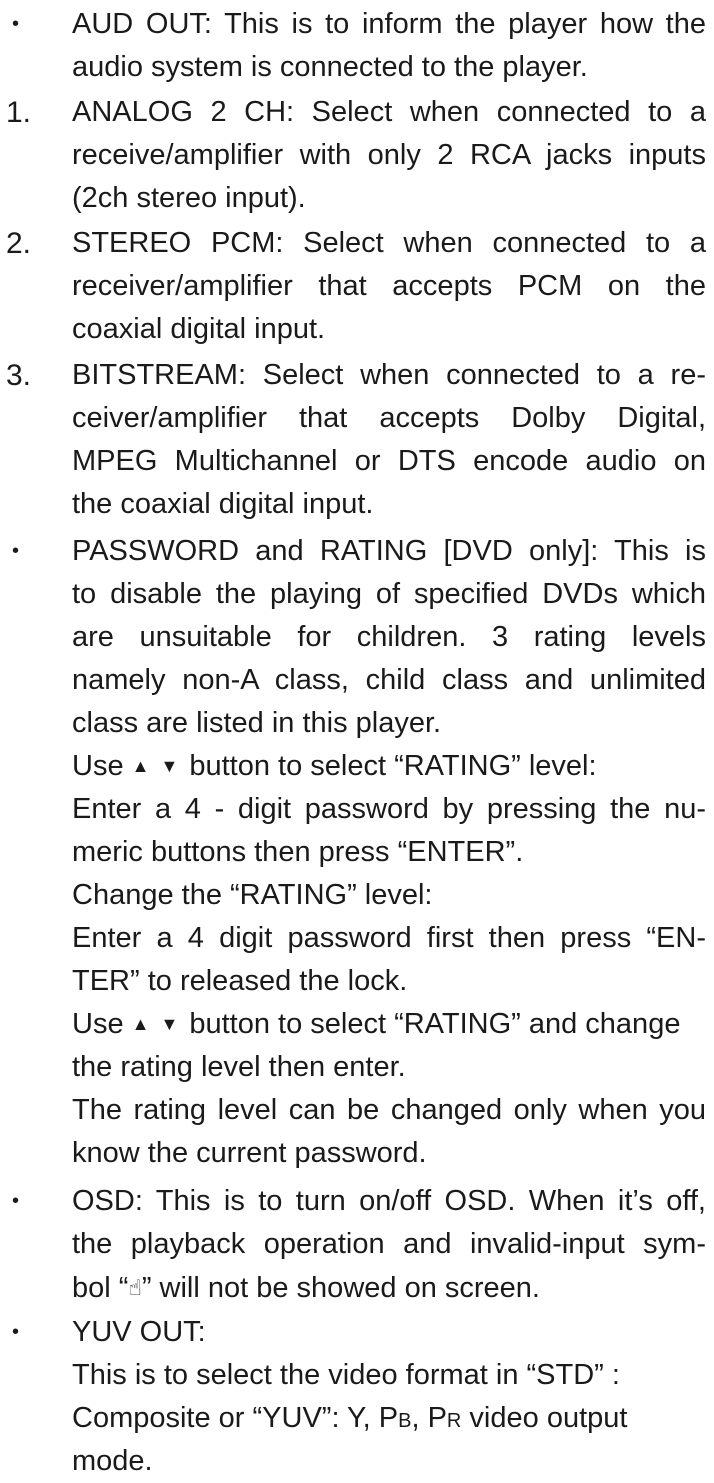 The width and height of the screenshot is (714, 1483). Describe the element at coordinates (389, 243) in the screenshot. I see `text-line: STEREO PCM: Select when connected to a` at that location.